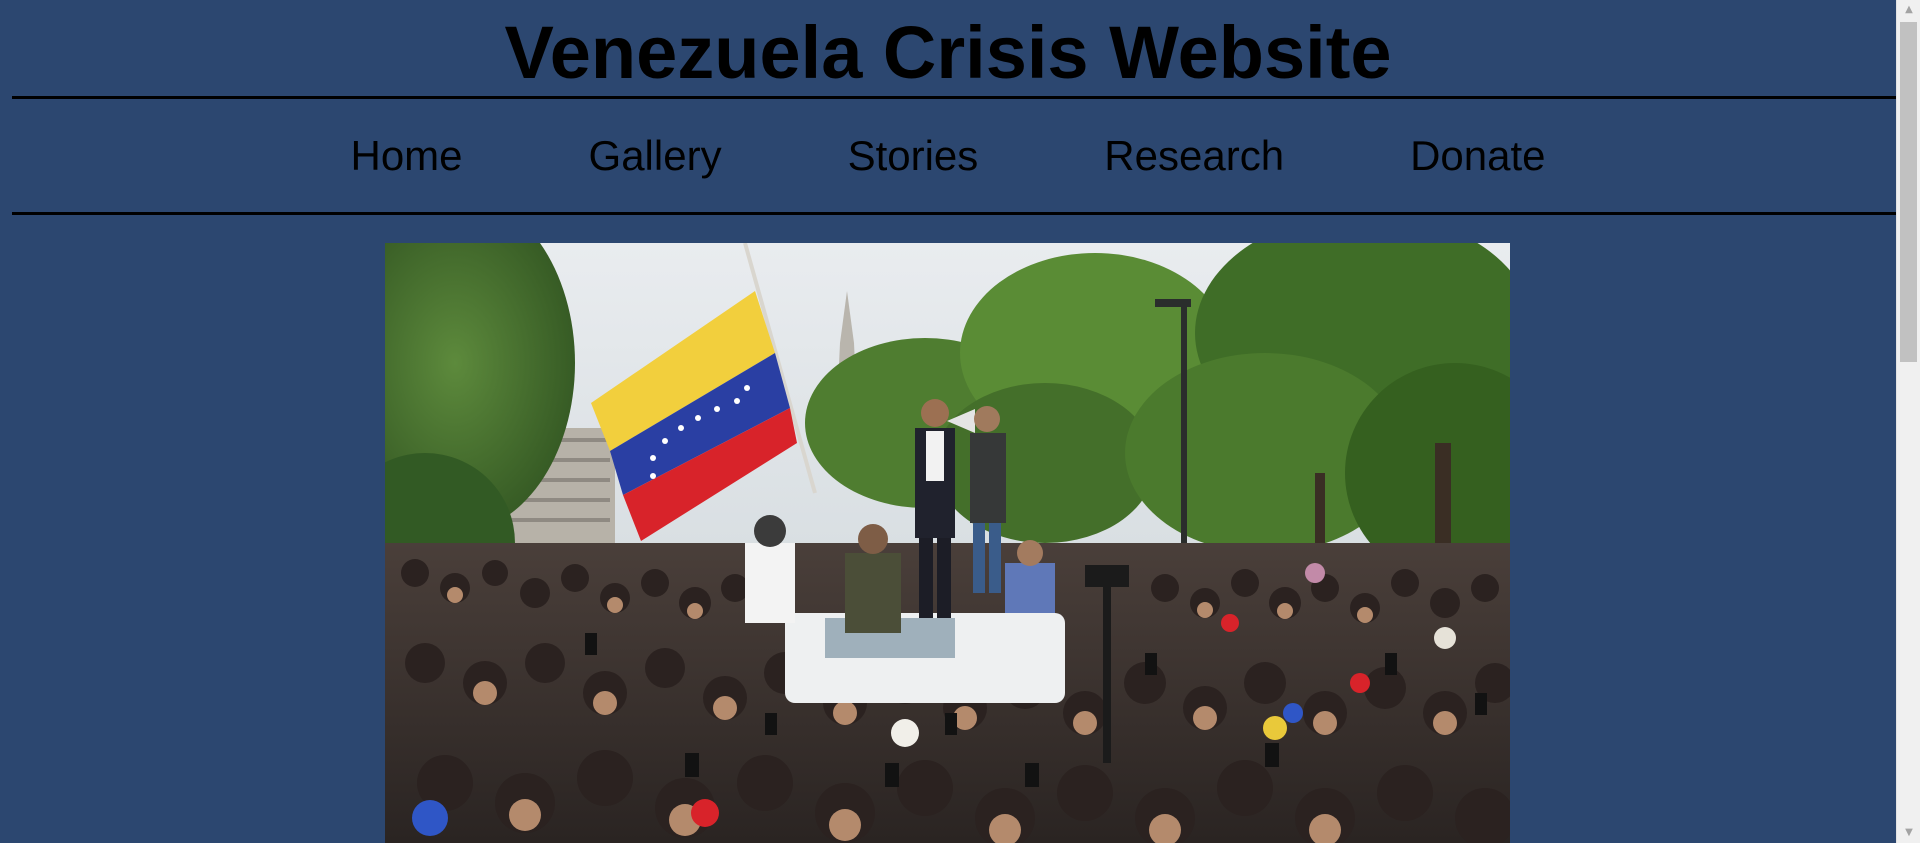 This screenshot has height=843, width=1920. What do you see at coordinates (1194, 156) in the screenshot?
I see `nav-link-research: Research` at bounding box center [1194, 156].